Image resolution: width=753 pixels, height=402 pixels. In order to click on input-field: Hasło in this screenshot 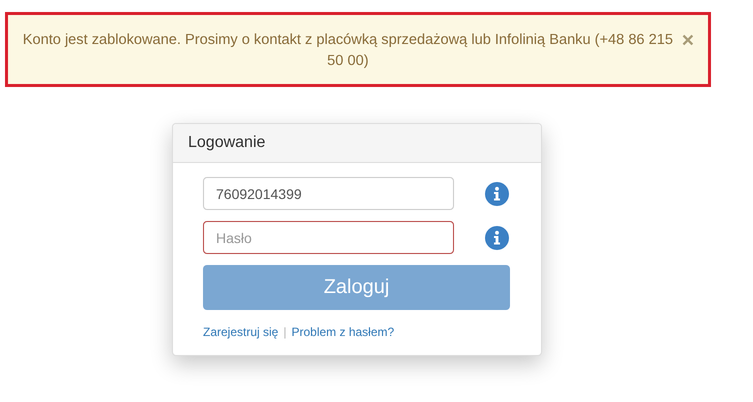, I will do `click(328, 237)`.